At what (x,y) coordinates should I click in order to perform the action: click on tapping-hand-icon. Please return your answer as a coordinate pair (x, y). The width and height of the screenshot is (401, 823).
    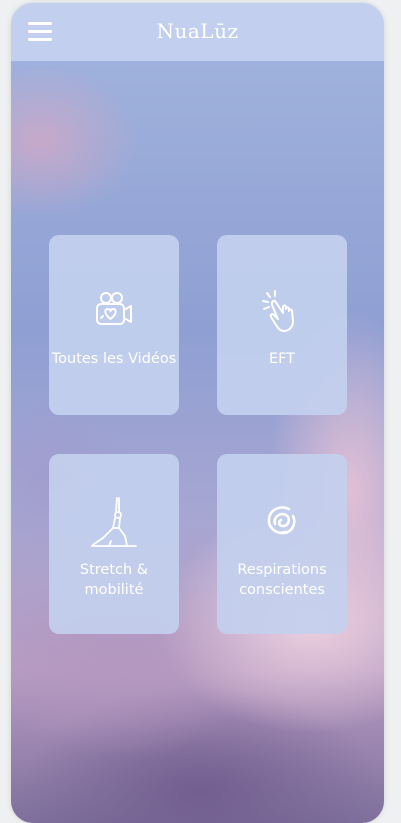
    Looking at the image, I should click on (282, 313).